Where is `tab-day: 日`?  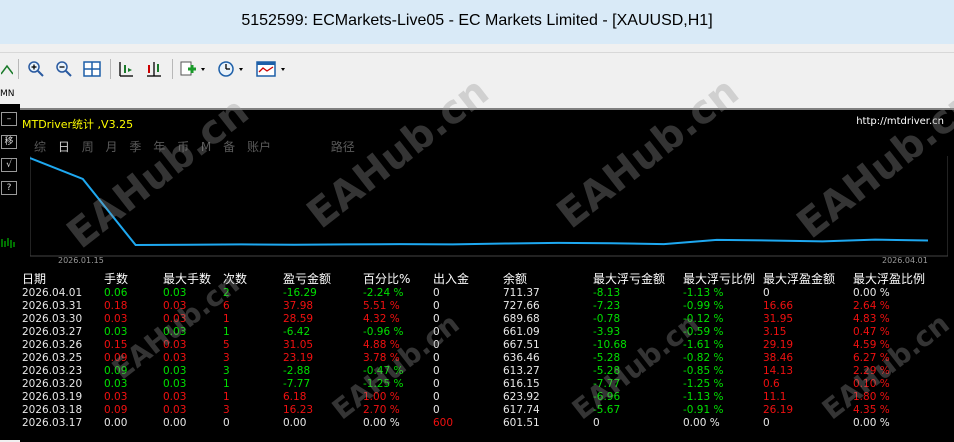
tab-day: 日 is located at coordinates (64, 146).